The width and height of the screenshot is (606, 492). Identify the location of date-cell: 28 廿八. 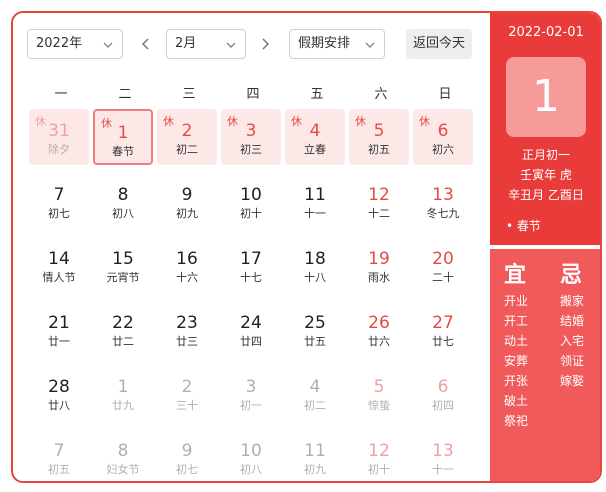
(59, 393).